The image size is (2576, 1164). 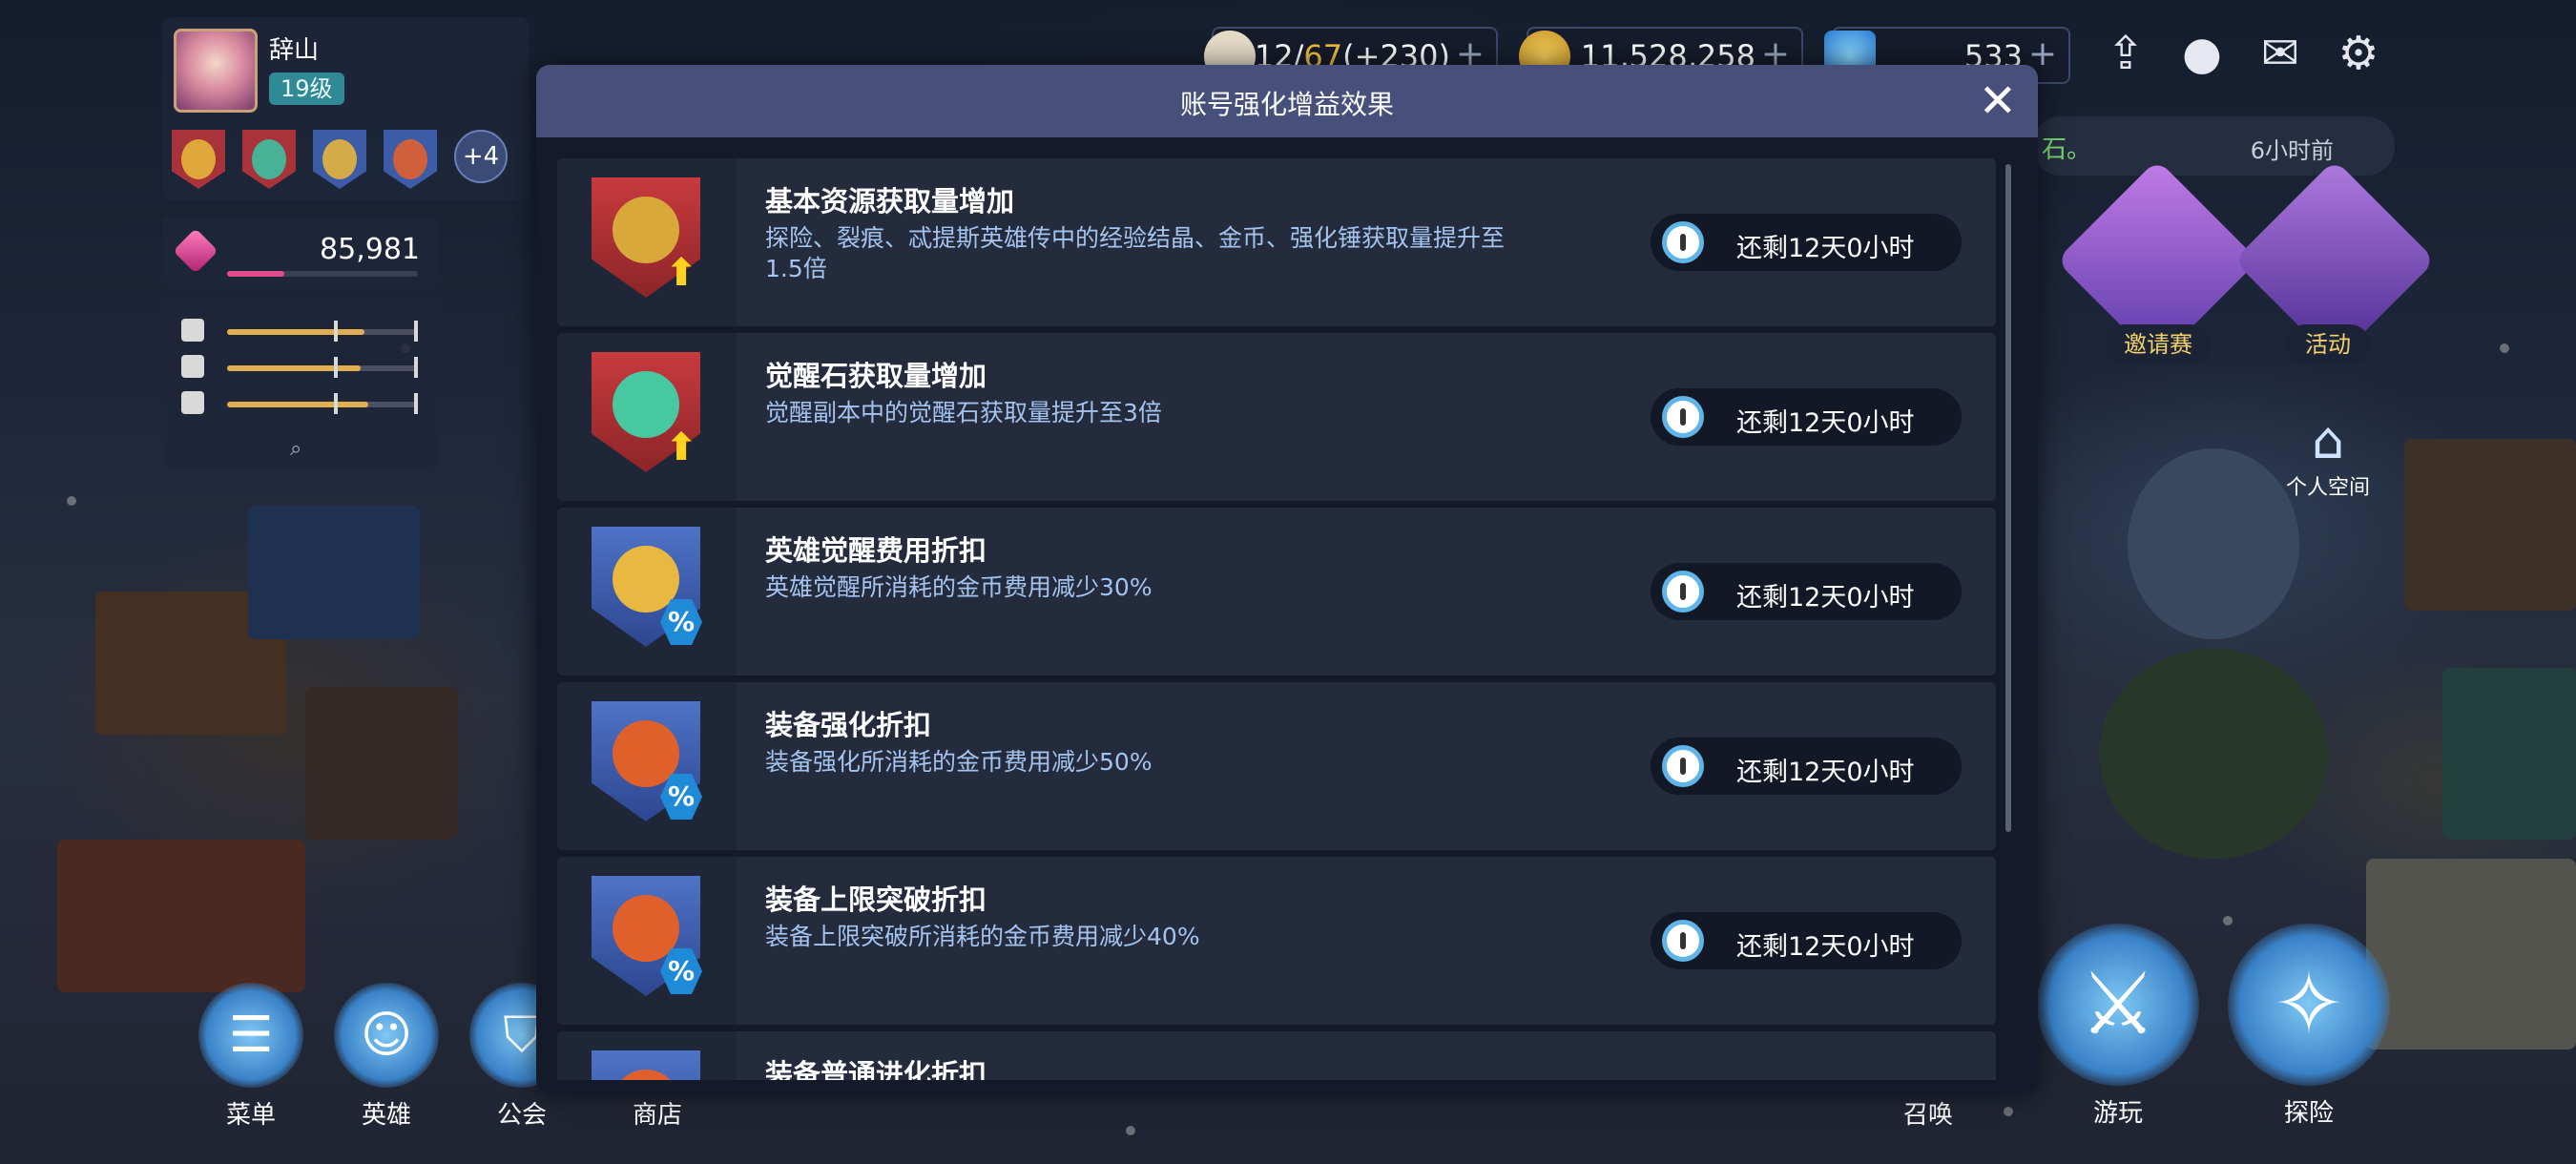 What do you see at coordinates (306, 89) in the screenshot?
I see `player-level-badge: 19级` at bounding box center [306, 89].